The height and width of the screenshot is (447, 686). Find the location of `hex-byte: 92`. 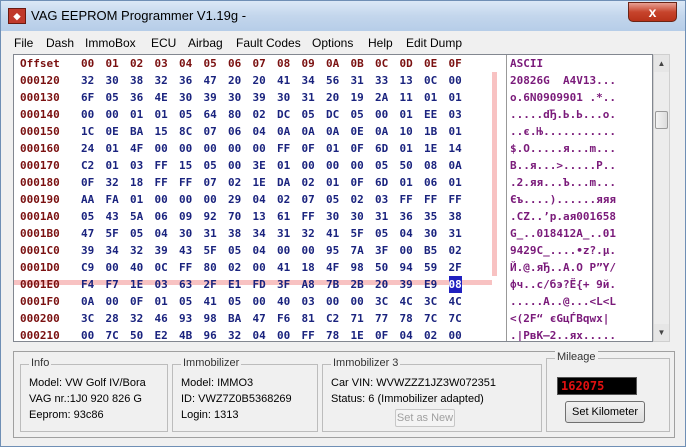

hex-byte: 92 is located at coordinates (210, 216).